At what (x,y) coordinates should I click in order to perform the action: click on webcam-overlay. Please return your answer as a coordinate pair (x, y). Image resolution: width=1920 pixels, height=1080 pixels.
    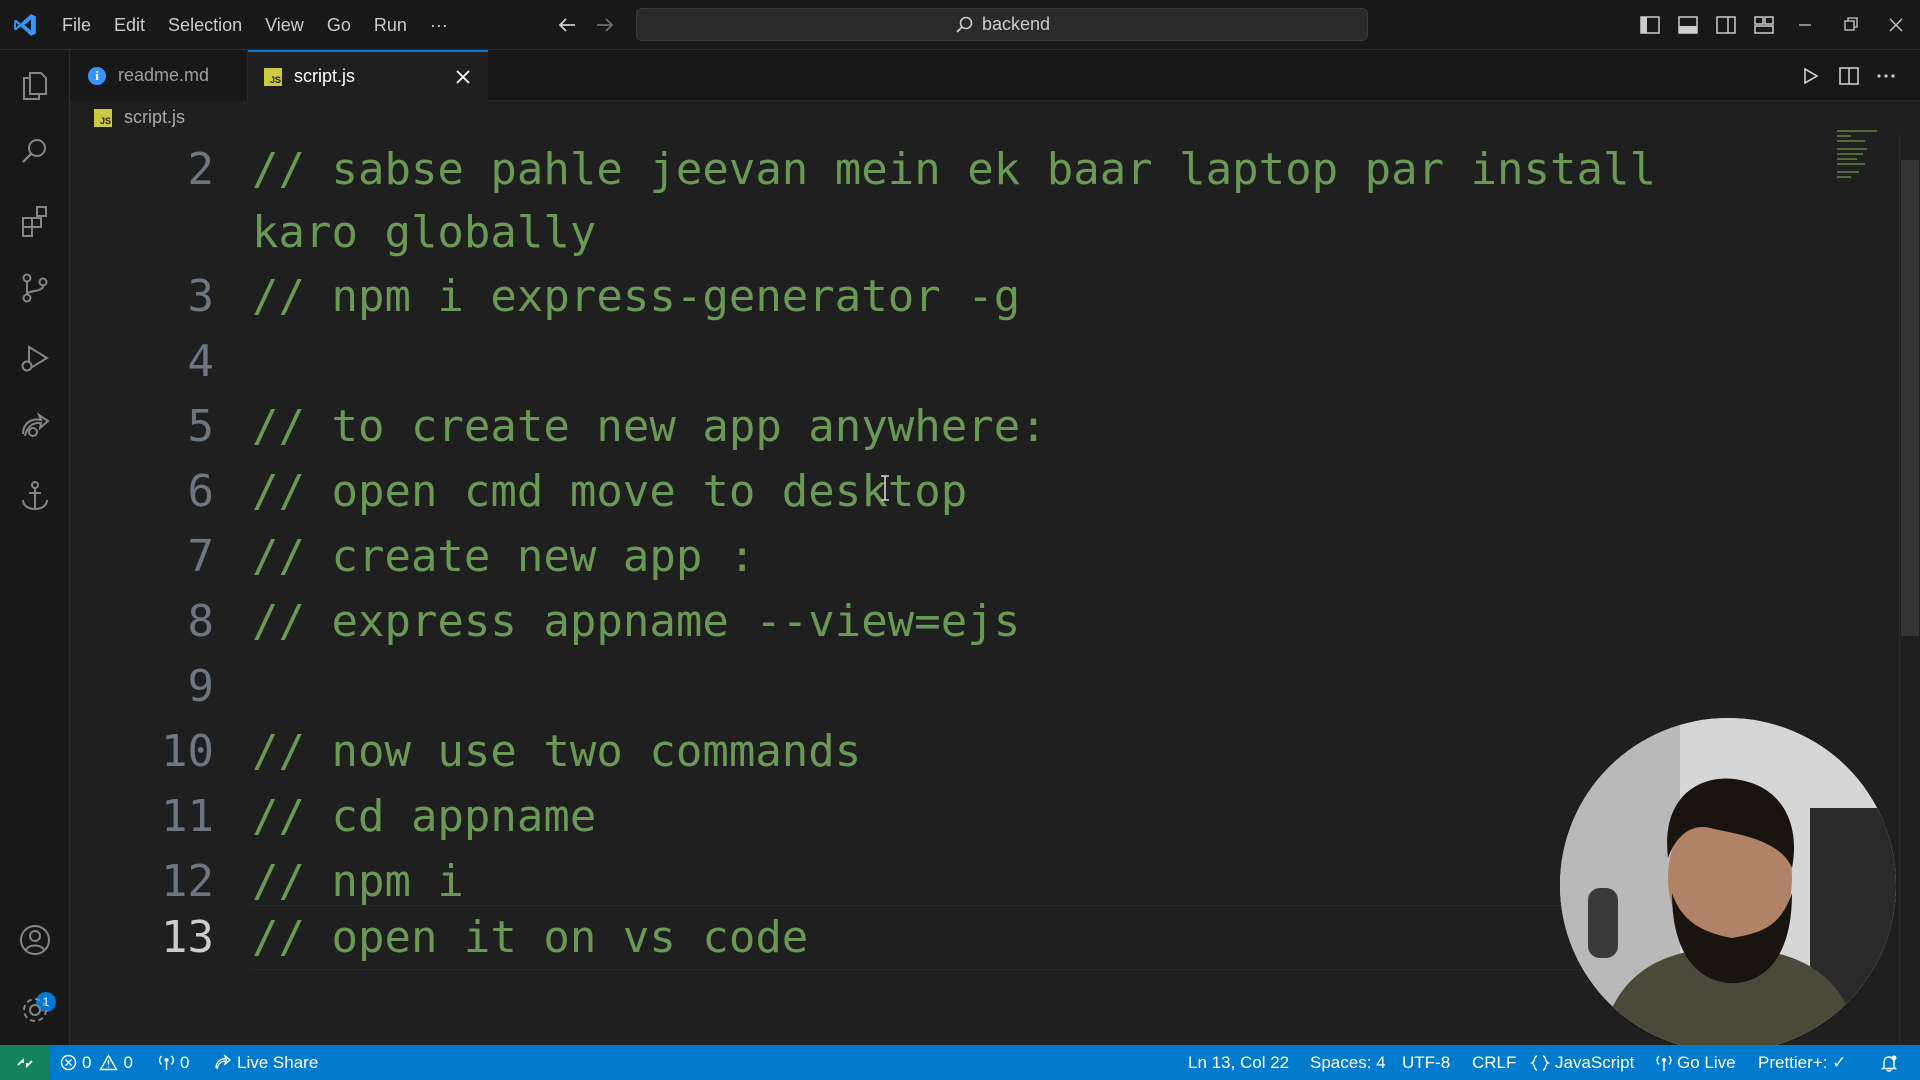
    Looking at the image, I should click on (1728, 885).